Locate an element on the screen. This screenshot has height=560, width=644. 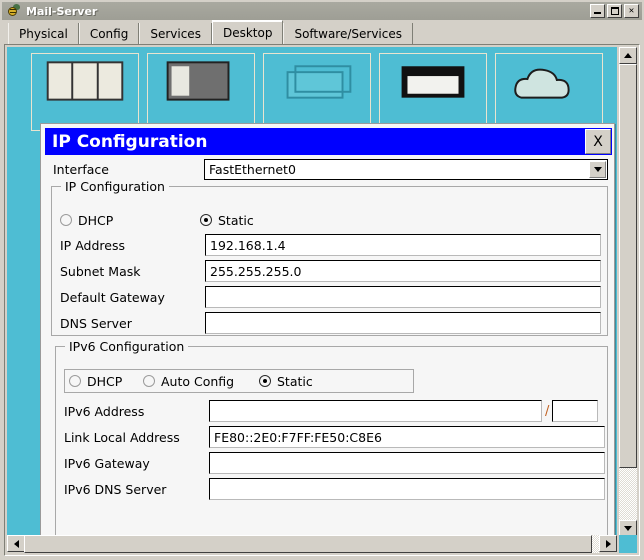
vertical-scrollbar is located at coordinates (628, 292).